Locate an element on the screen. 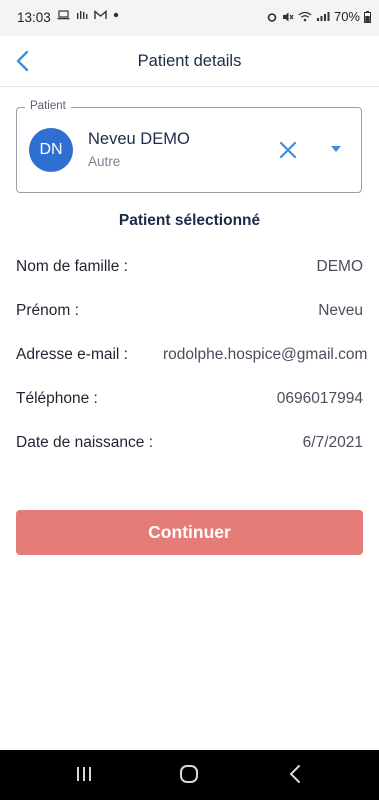  battery-percent: 70% is located at coordinates (346, 16).